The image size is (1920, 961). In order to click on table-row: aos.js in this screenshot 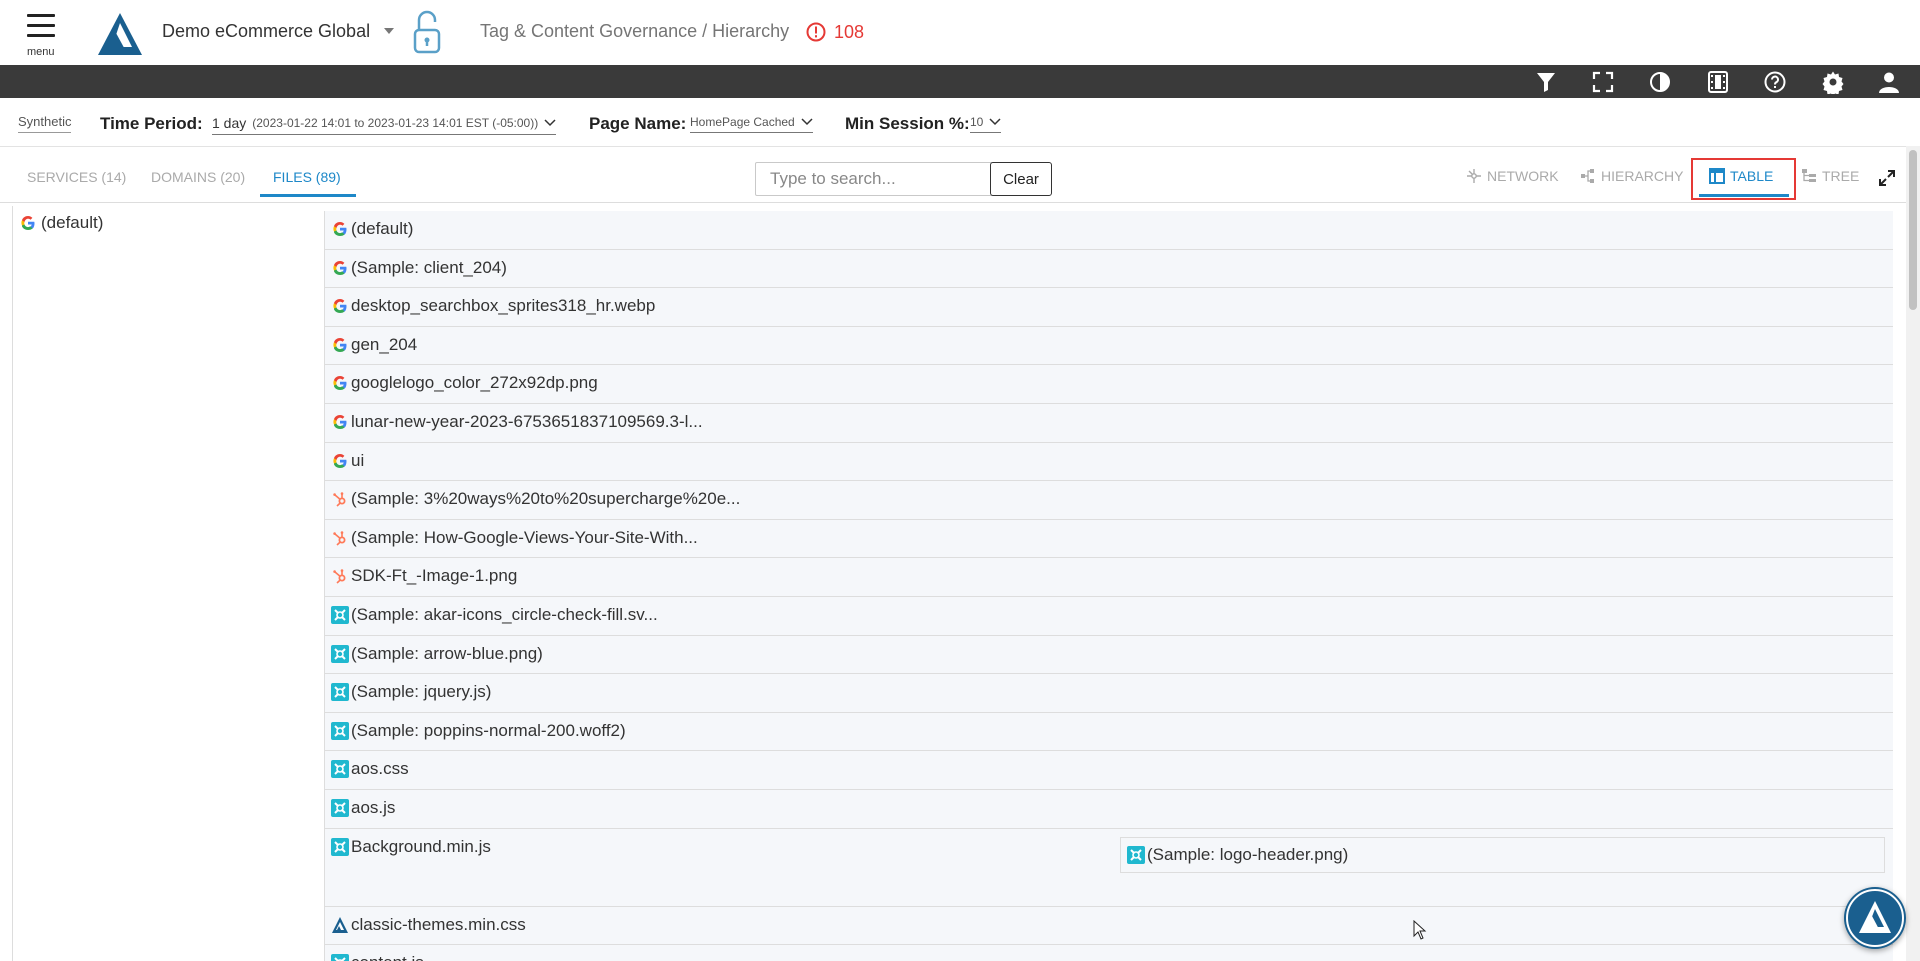, I will do `click(1109, 809)`.